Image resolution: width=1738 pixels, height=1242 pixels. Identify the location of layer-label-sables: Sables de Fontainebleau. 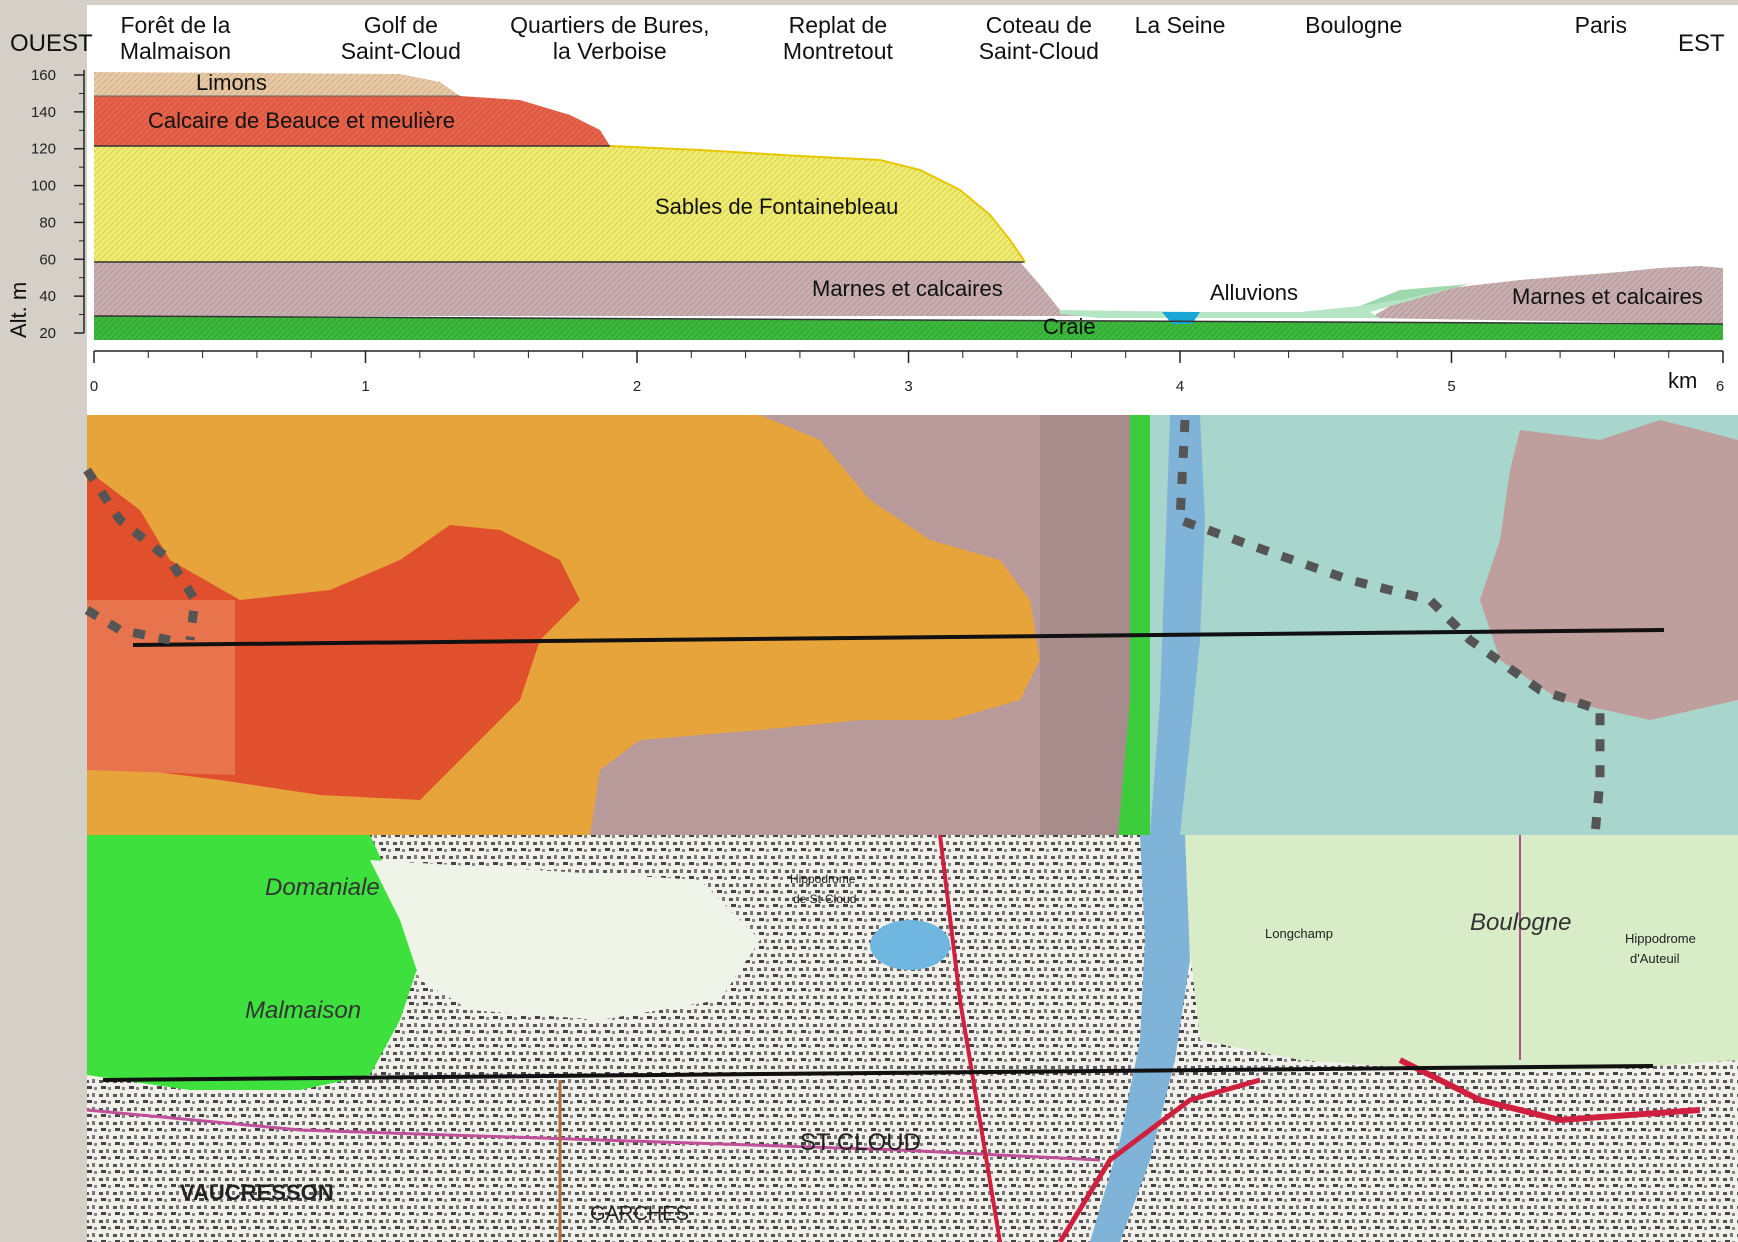
(777, 206).